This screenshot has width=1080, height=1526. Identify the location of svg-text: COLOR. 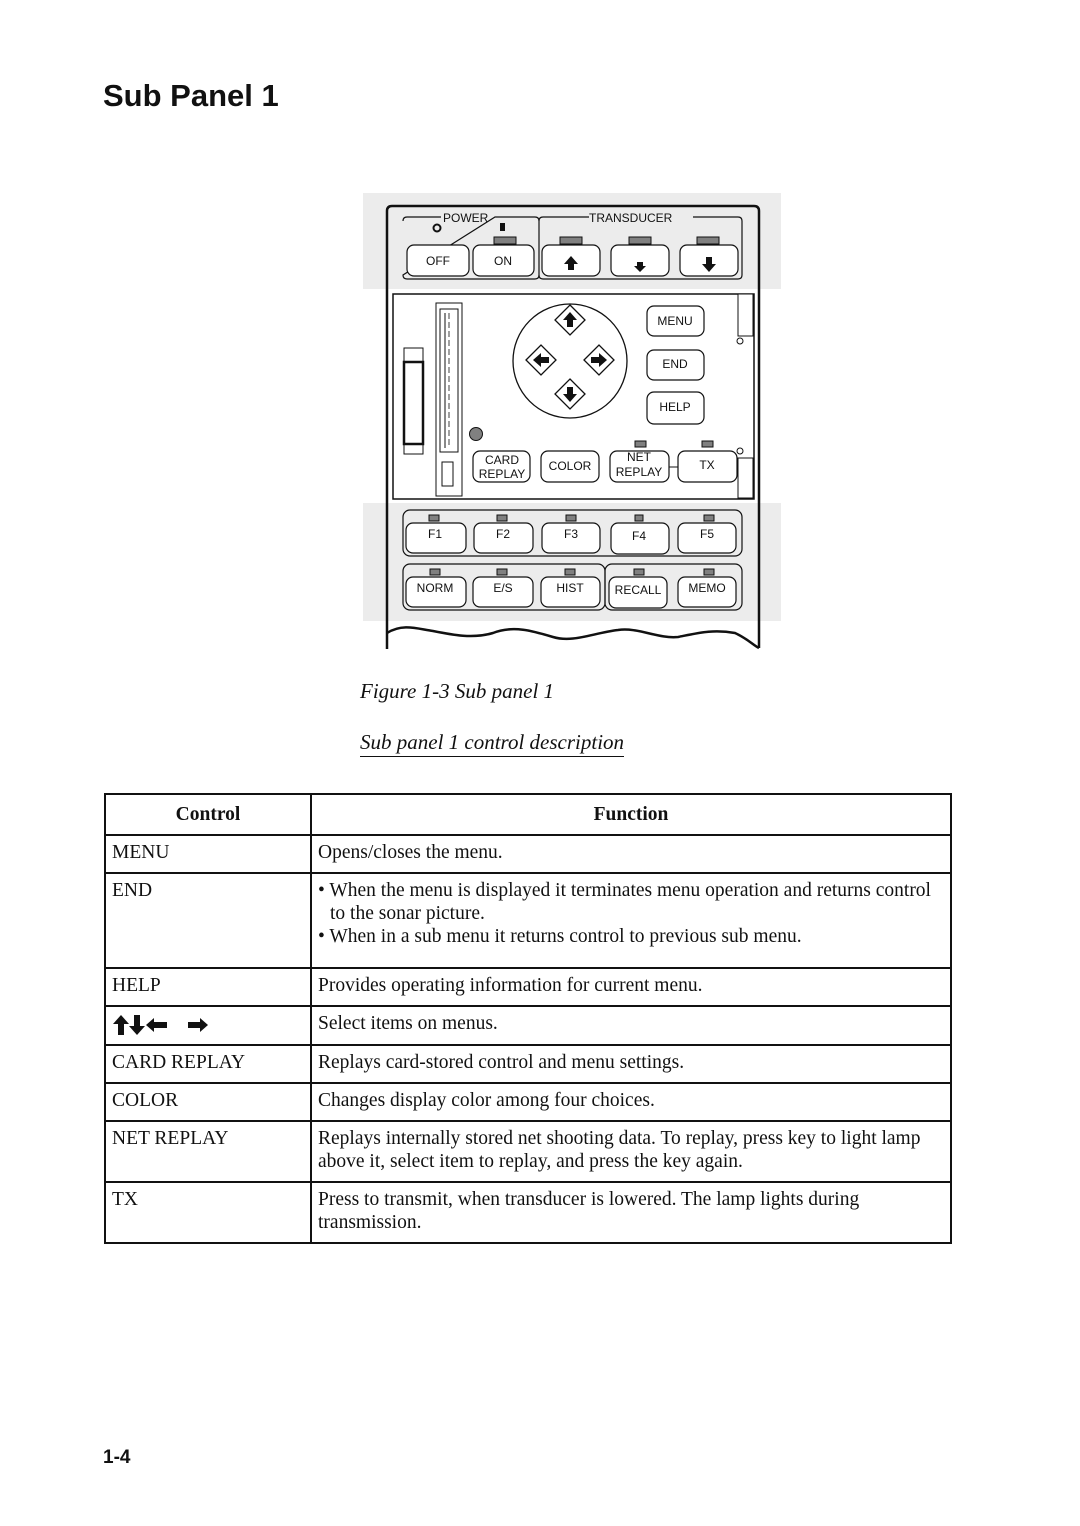
(570, 466).